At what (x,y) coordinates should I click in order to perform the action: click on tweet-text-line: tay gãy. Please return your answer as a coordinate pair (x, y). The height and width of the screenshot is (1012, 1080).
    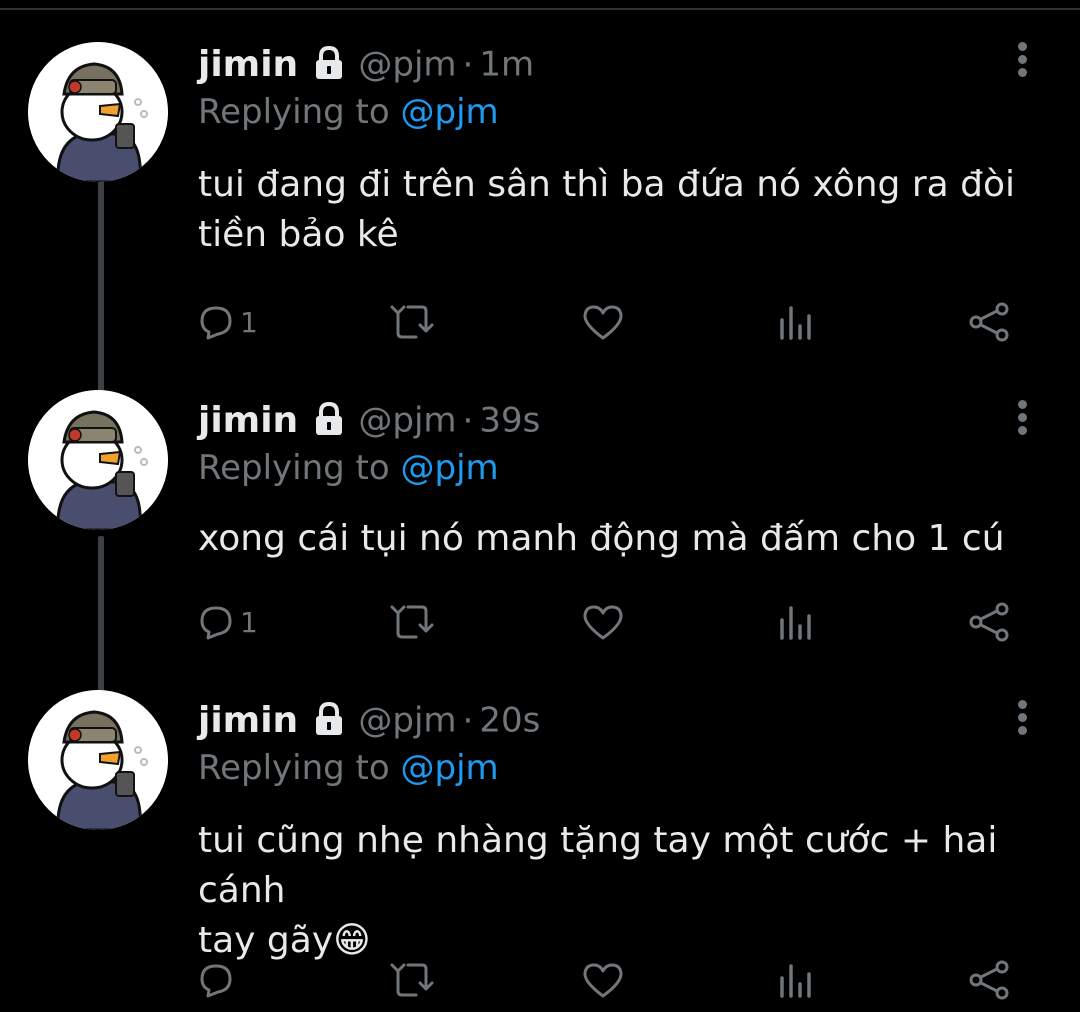
    Looking at the image, I should click on (266, 940).